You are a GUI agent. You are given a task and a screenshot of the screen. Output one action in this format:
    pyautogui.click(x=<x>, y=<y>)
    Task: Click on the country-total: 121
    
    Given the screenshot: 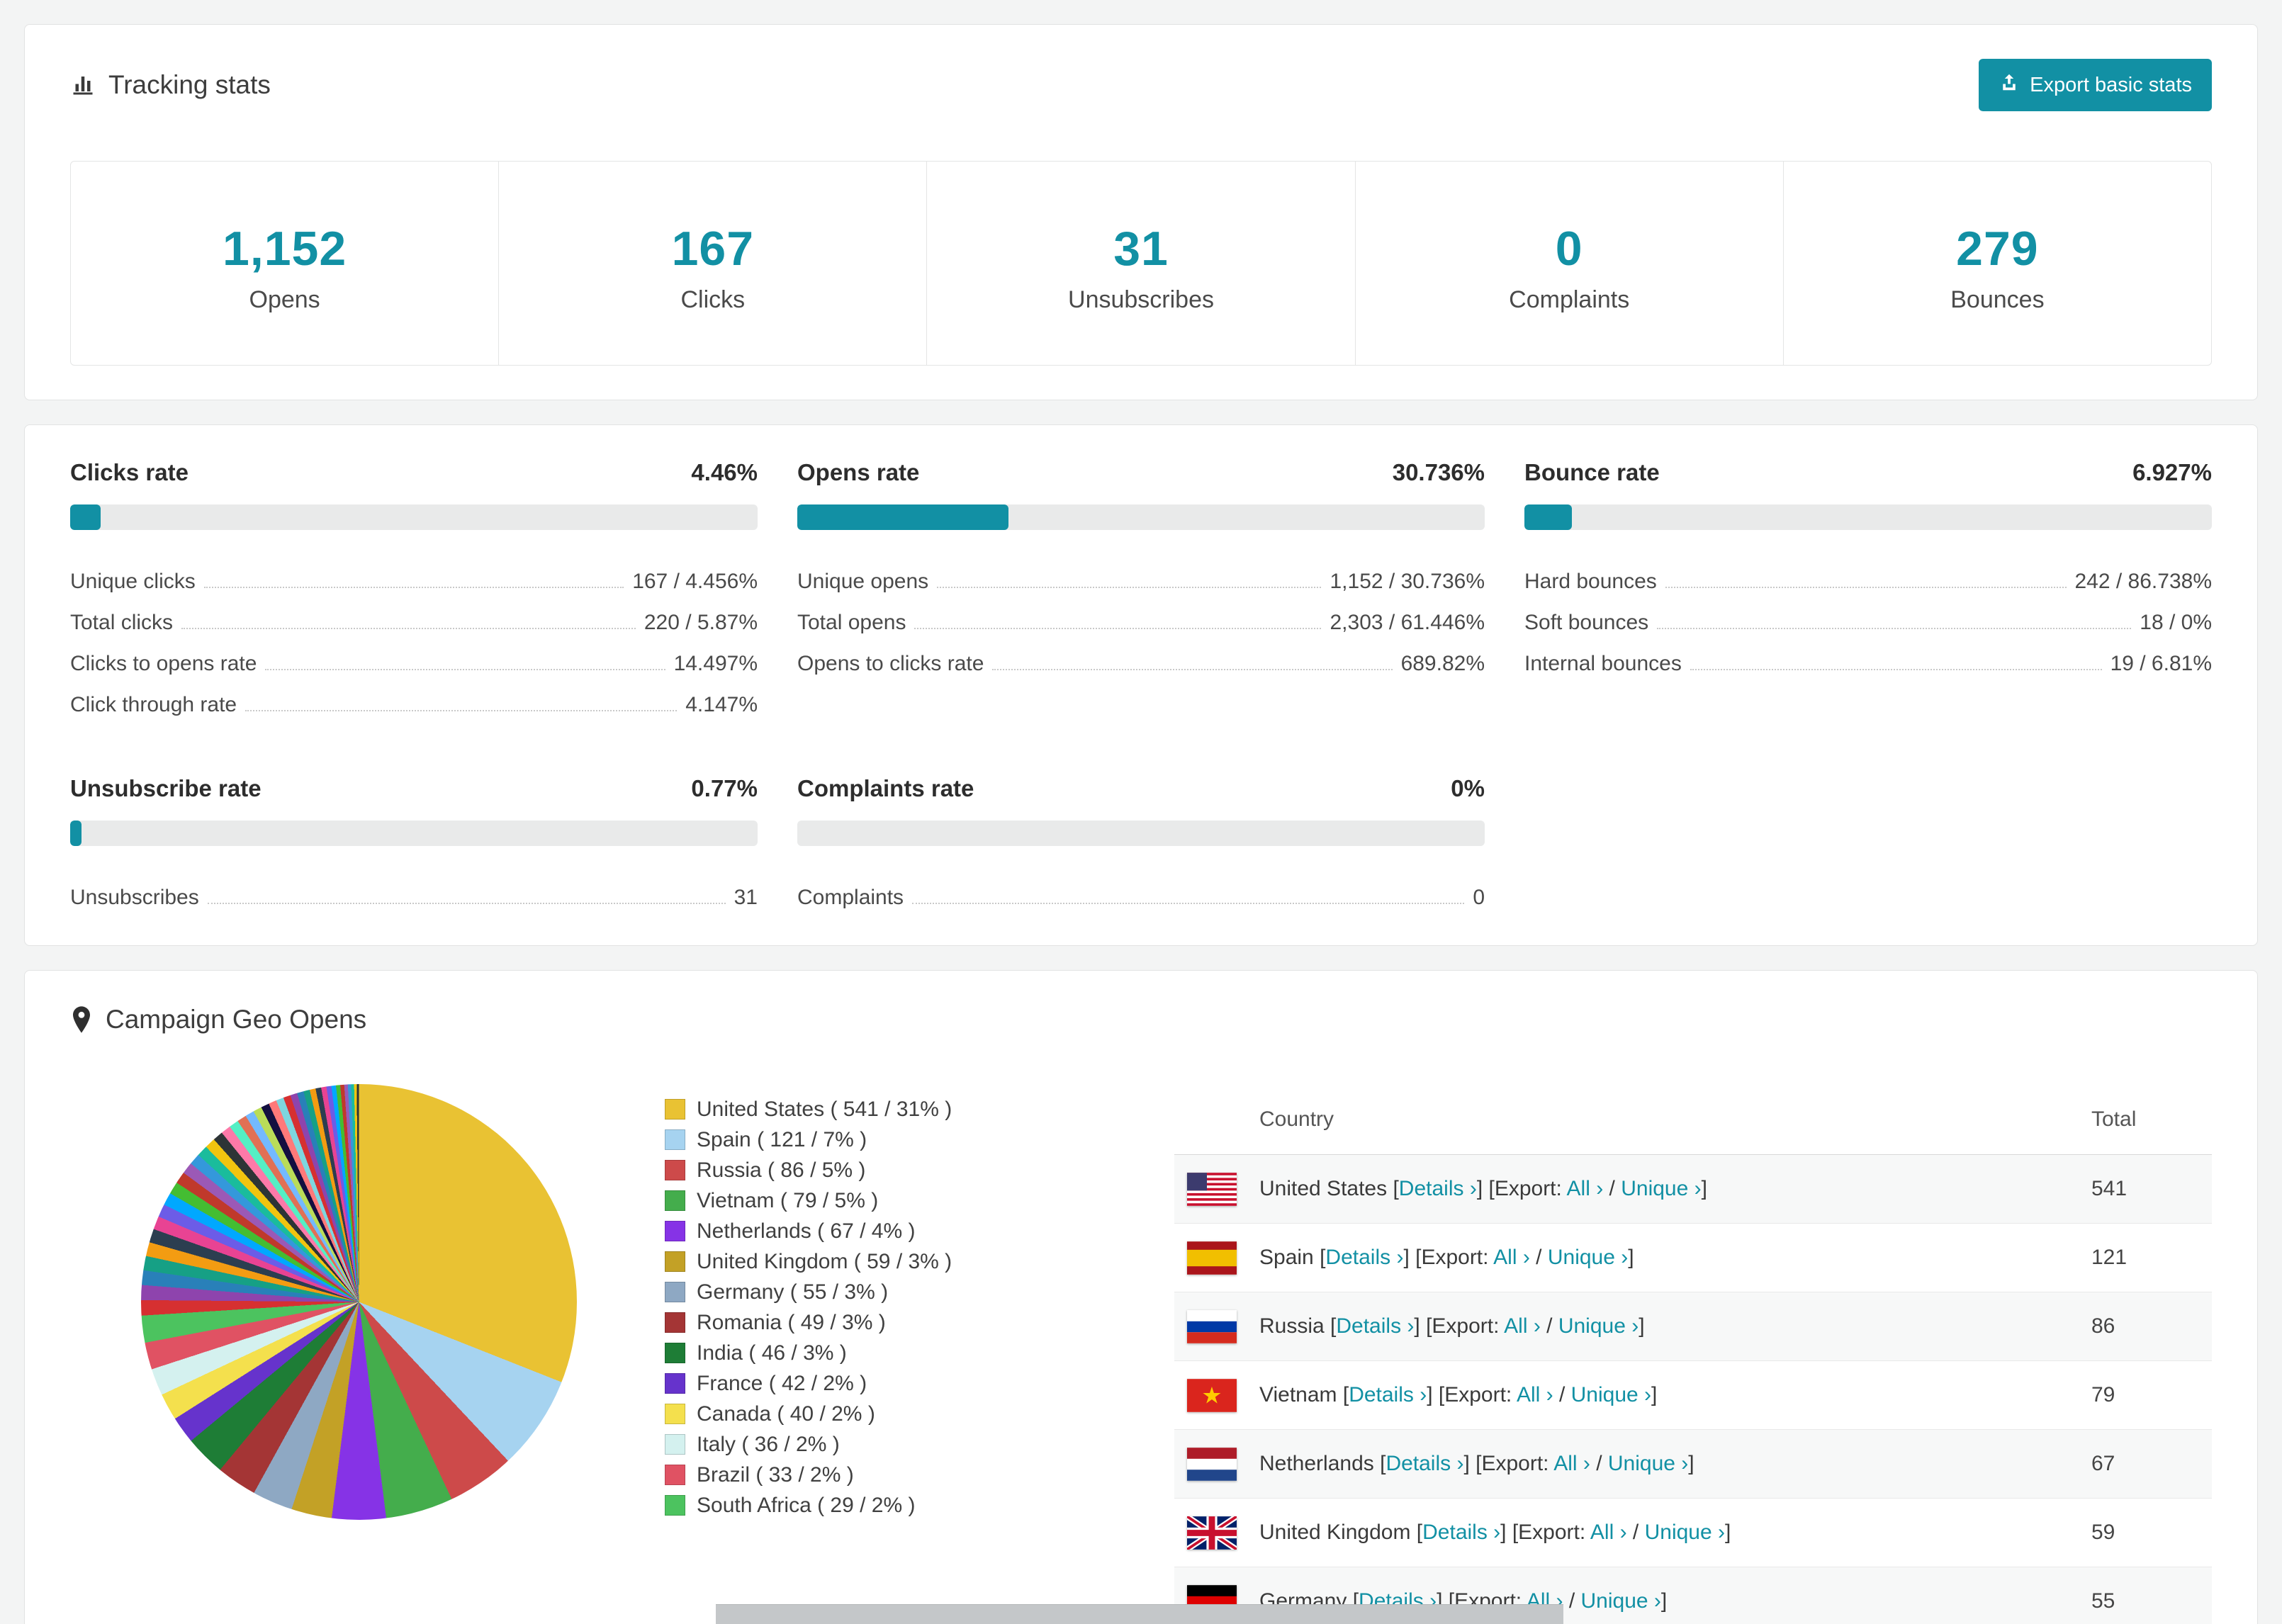 What is the action you would take?
    pyautogui.click(x=2109, y=1258)
    